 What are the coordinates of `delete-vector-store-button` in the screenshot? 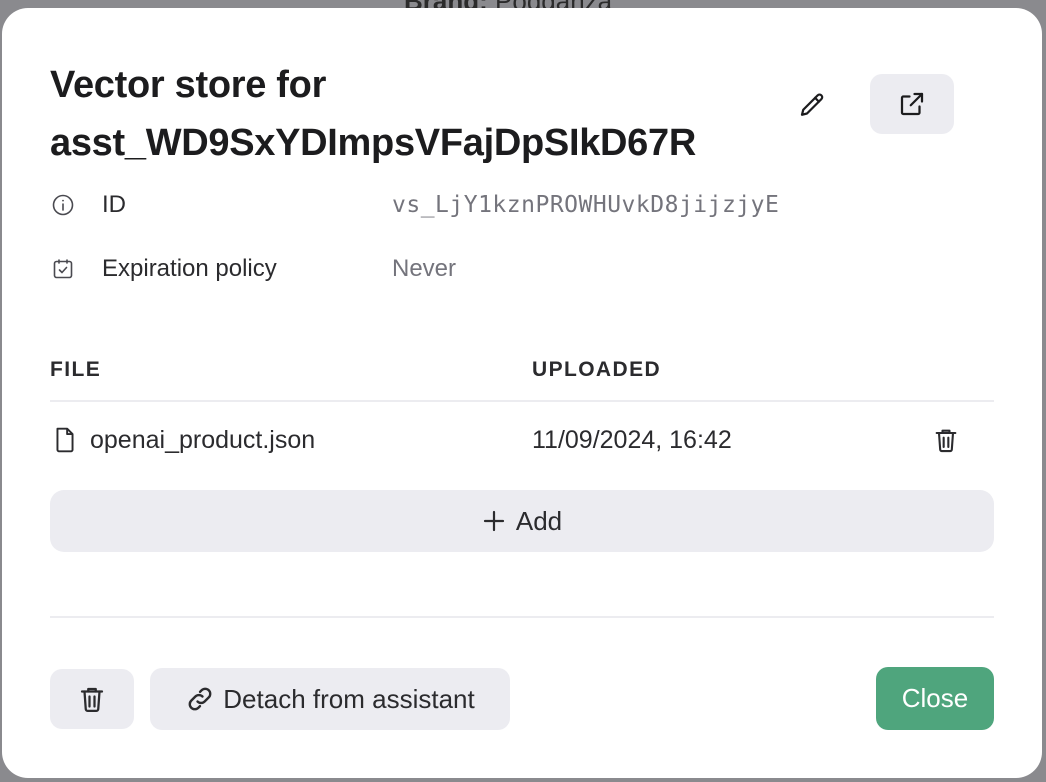 It's located at (92, 699).